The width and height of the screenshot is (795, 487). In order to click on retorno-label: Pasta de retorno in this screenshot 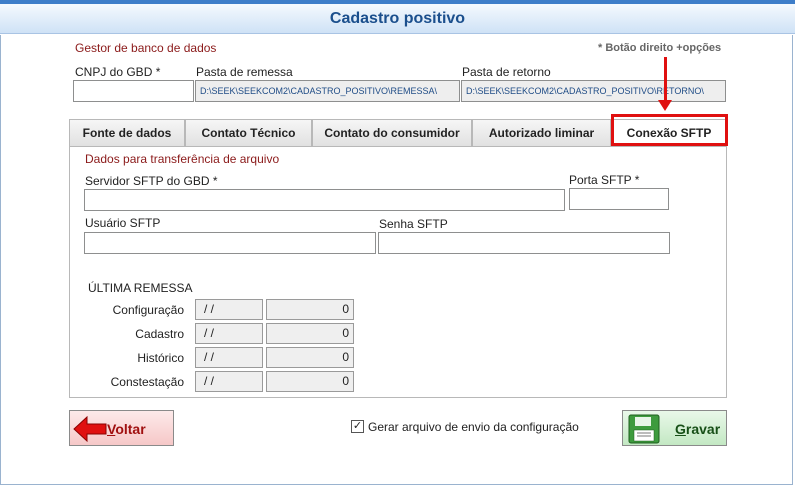, I will do `click(506, 72)`.